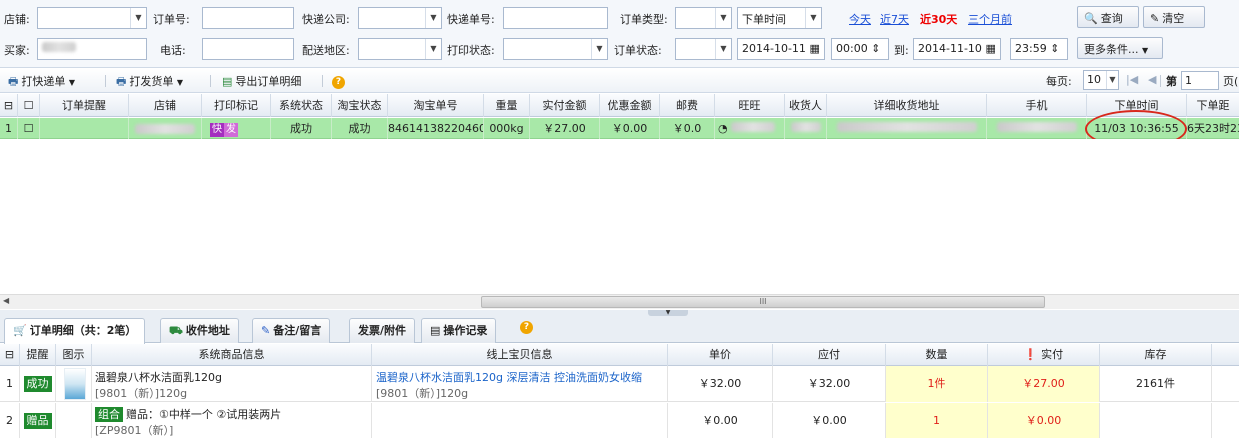 The image size is (1239, 438). Describe the element at coordinates (29, 128) in the screenshot. I see `row-checkbox: ☐` at that location.